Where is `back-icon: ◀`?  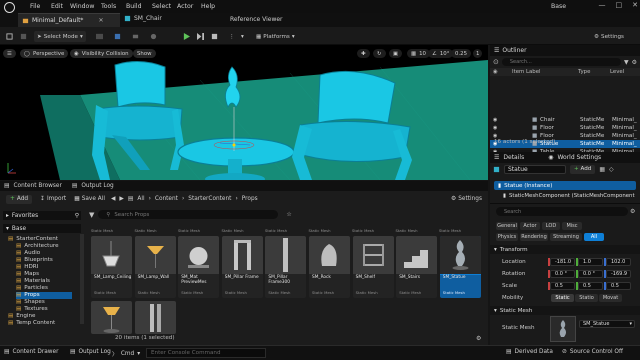 back-icon: ◀ is located at coordinates (113, 199).